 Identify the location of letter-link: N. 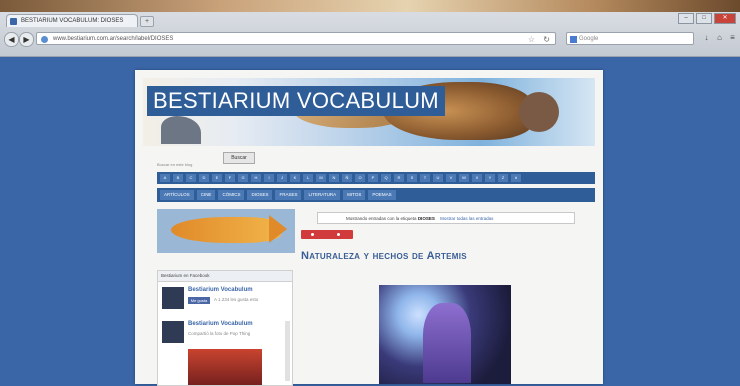
(334, 178).